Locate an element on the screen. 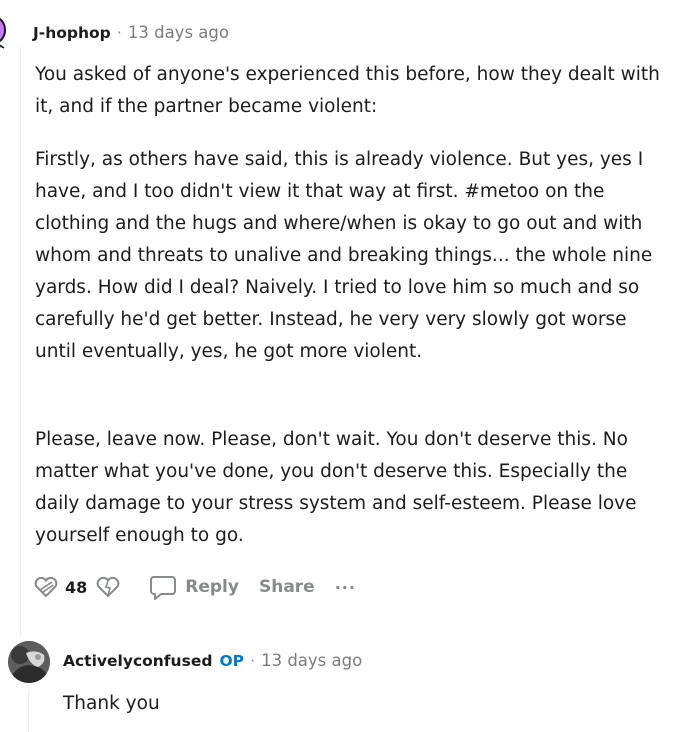  share-button: Share is located at coordinates (287, 587).